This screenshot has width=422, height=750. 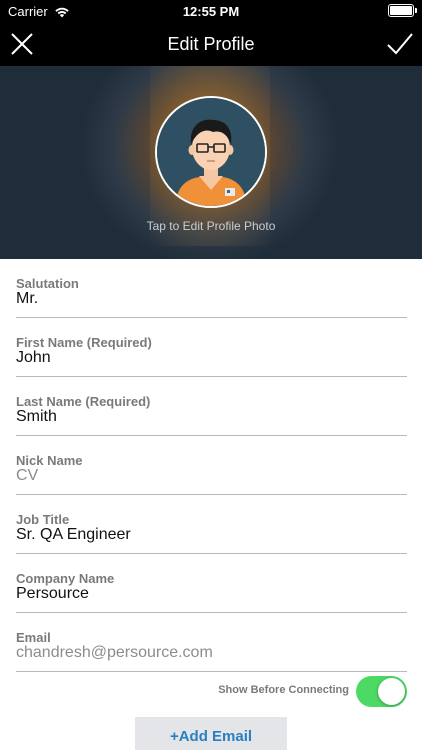 I want to click on status-bar: Carrier 12:55 PM, so click(x=211, y=11).